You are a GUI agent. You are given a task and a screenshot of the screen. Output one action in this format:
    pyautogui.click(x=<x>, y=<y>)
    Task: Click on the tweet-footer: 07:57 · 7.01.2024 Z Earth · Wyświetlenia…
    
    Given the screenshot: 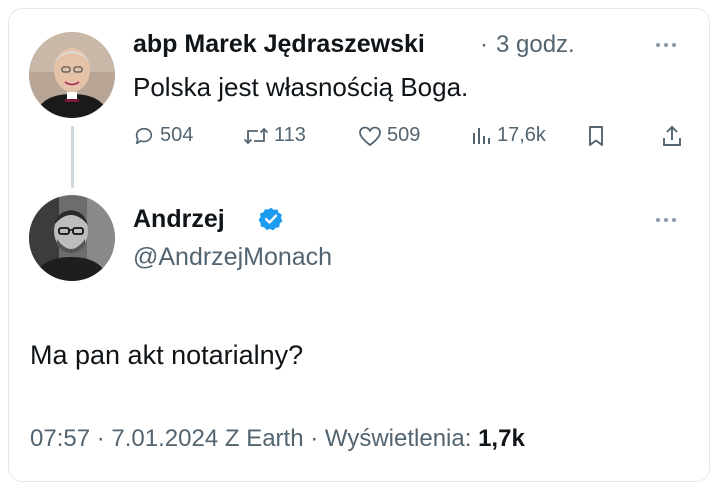 What is the action you would take?
    pyautogui.click(x=277, y=439)
    